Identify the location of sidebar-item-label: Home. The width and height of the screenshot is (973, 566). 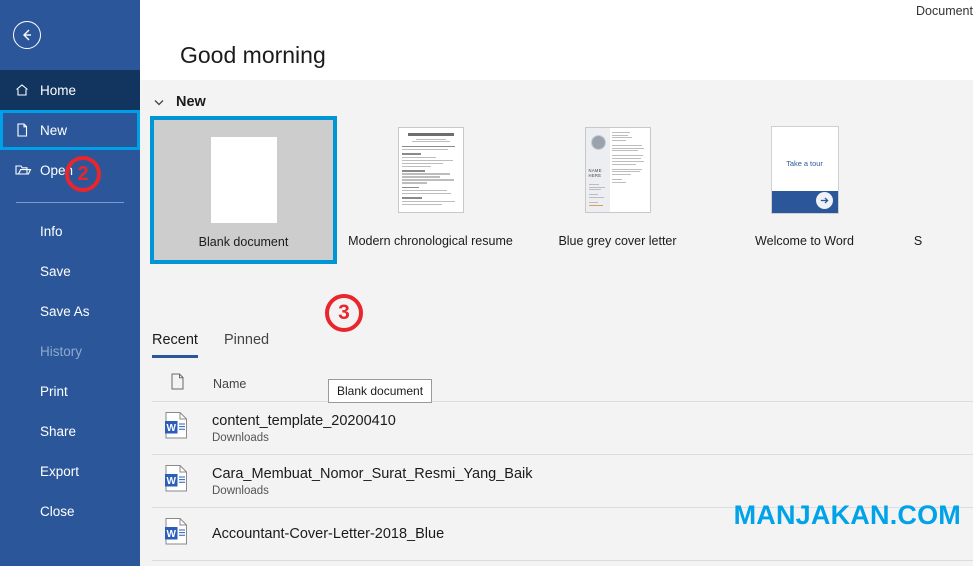
(58, 90).